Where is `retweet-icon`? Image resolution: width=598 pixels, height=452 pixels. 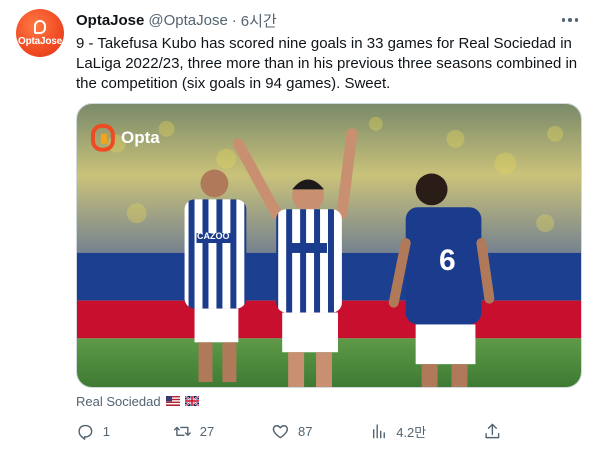 retweet-icon is located at coordinates (182, 431).